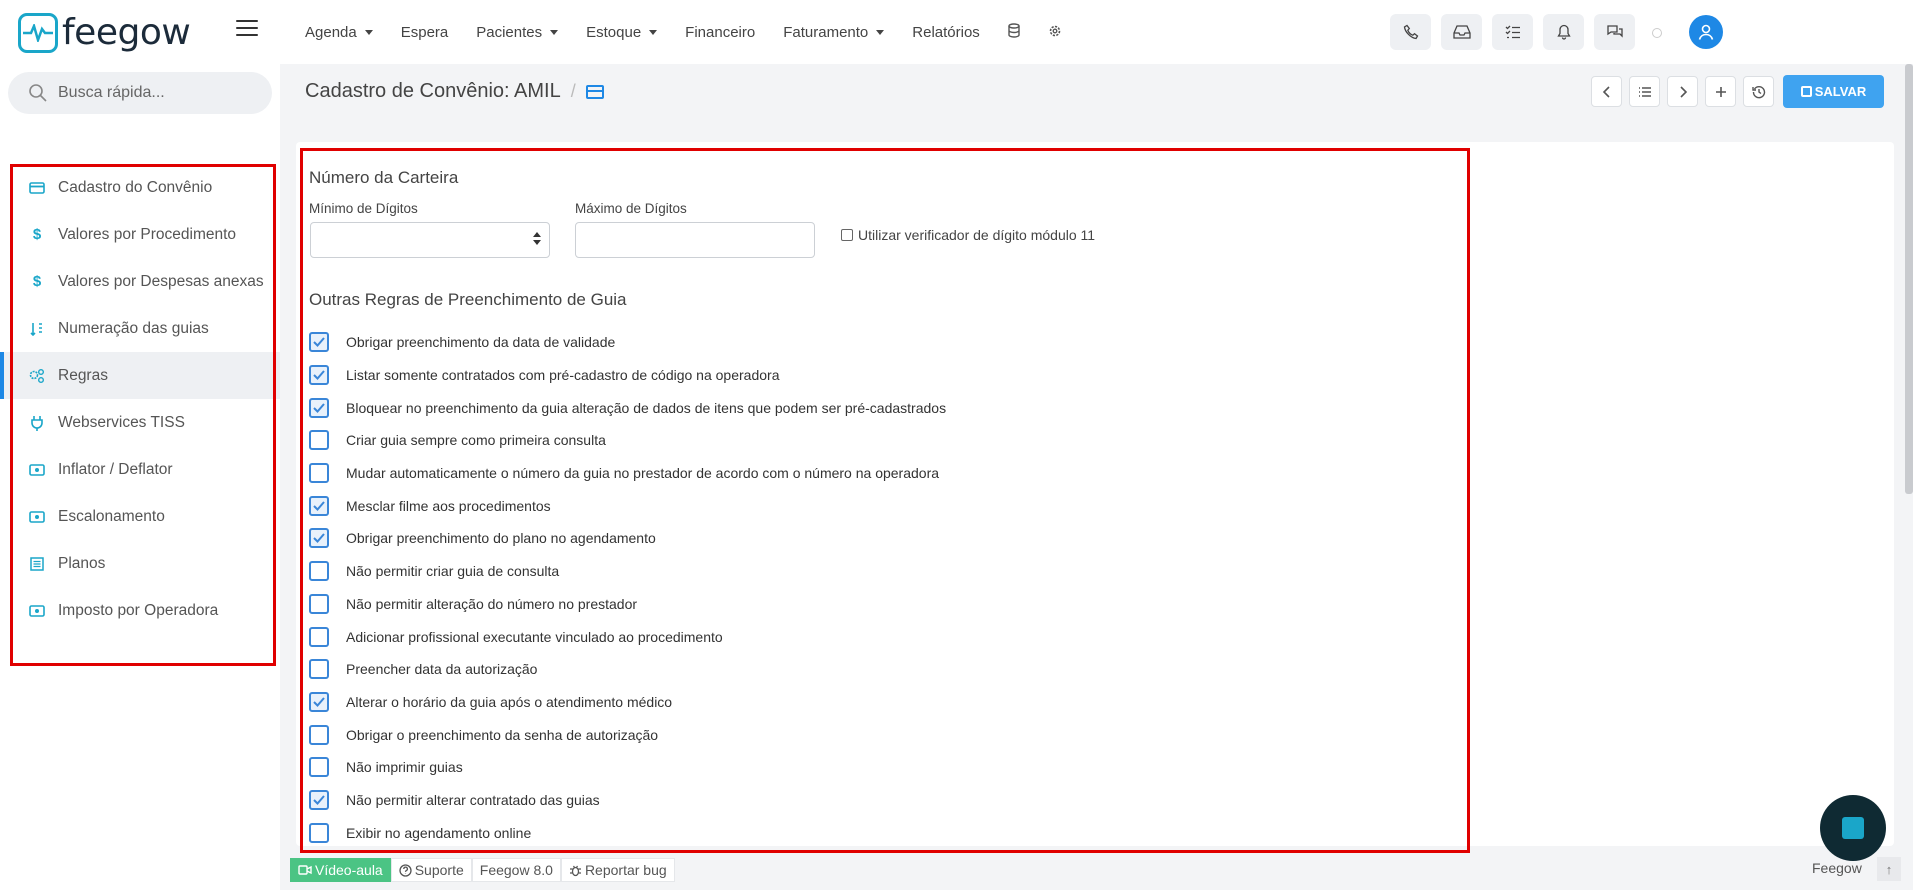  What do you see at coordinates (425, 32) in the screenshot?
I see `nav-espera: Espera` at bounding box center [425, 32].